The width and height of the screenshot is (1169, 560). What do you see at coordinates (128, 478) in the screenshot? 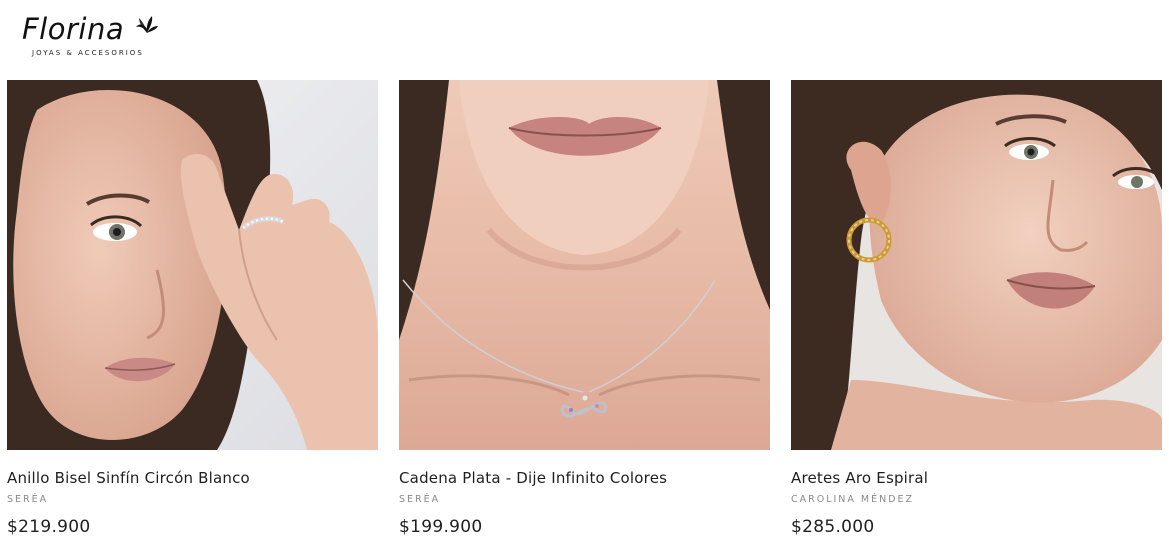
I see `product-name: Anillo Bisel Sinfín Circón Blanco` at bounding box center [128, 478].